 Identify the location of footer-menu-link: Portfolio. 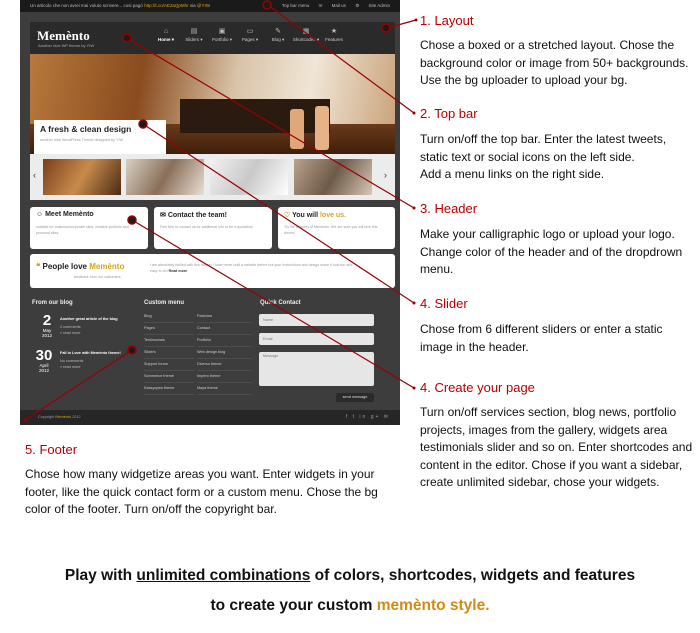
(224, 341).